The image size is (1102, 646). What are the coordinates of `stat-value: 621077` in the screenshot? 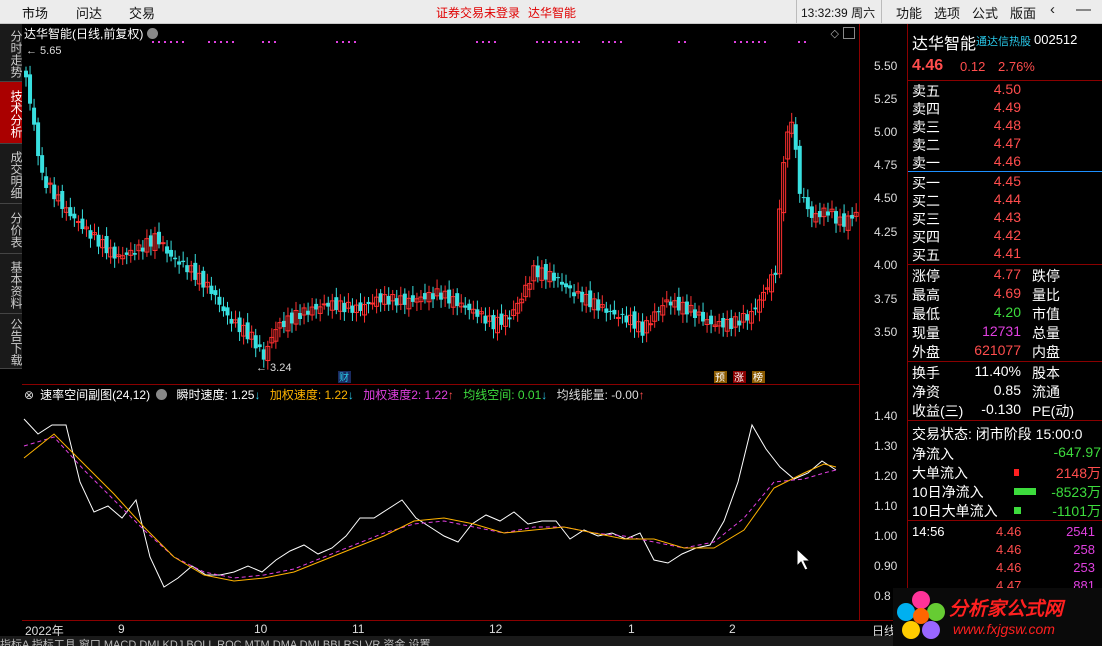 It's located at (997, 350).